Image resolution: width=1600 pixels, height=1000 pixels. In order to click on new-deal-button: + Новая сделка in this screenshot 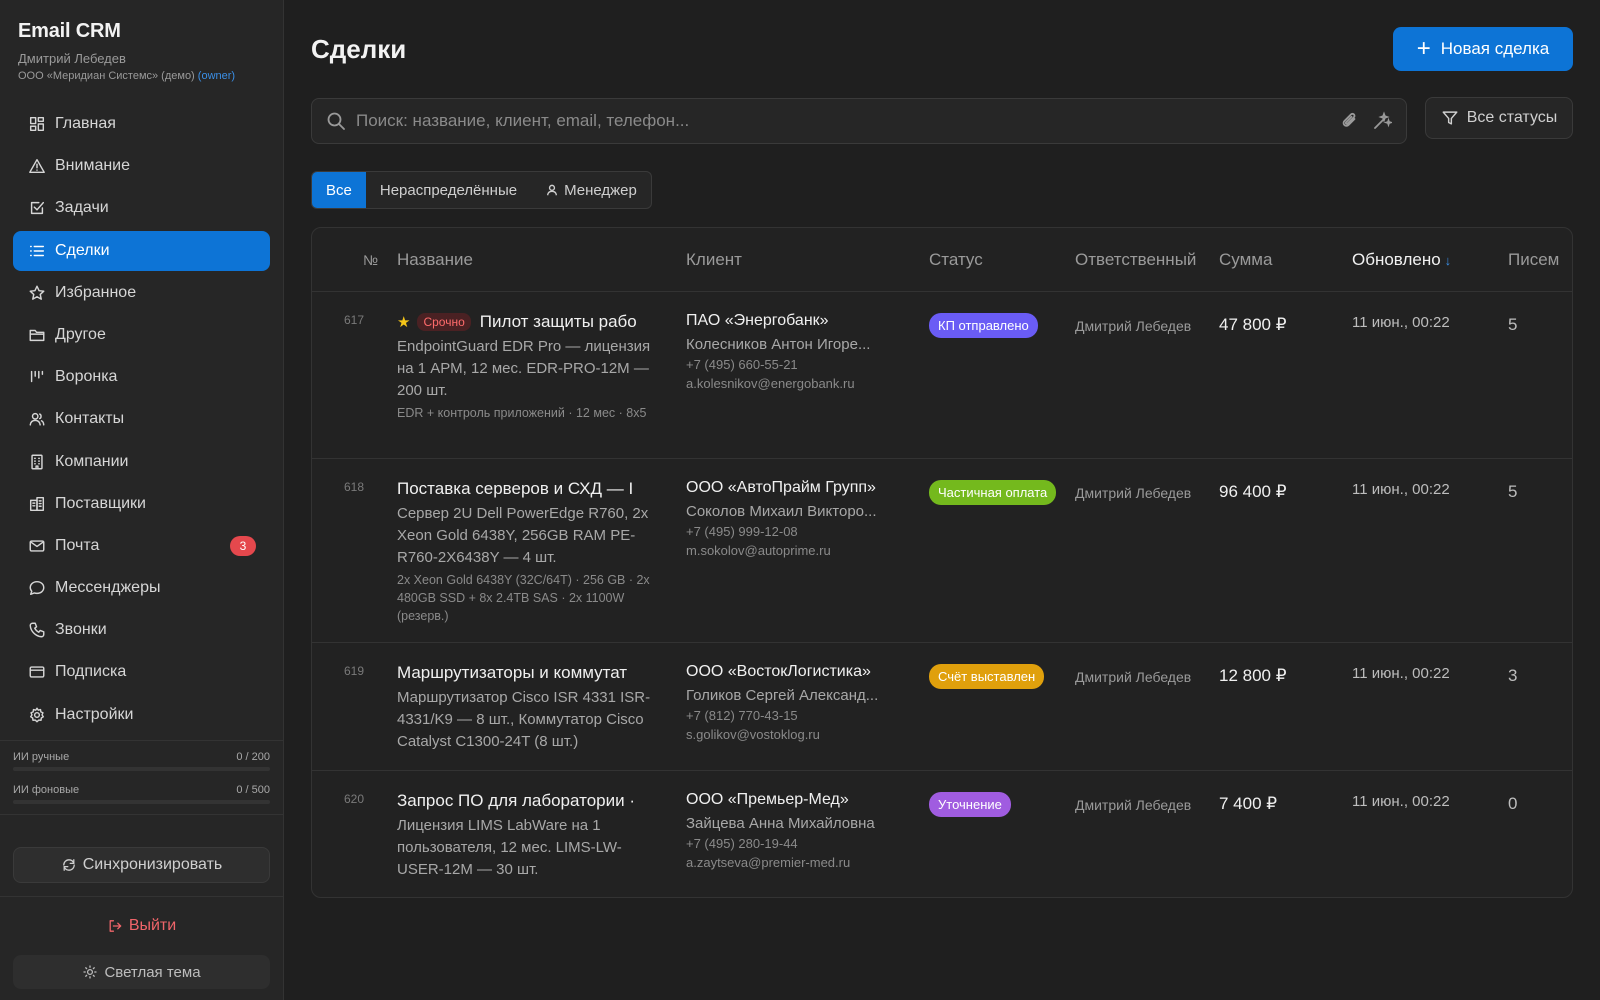, I will do `click(1483, 49)`.